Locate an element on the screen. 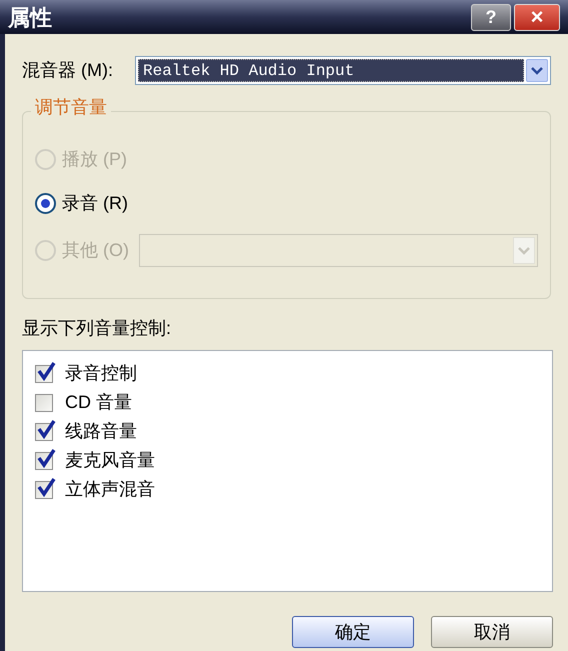  radio-label: 其他 (O) is located at coordinates (95, 250).